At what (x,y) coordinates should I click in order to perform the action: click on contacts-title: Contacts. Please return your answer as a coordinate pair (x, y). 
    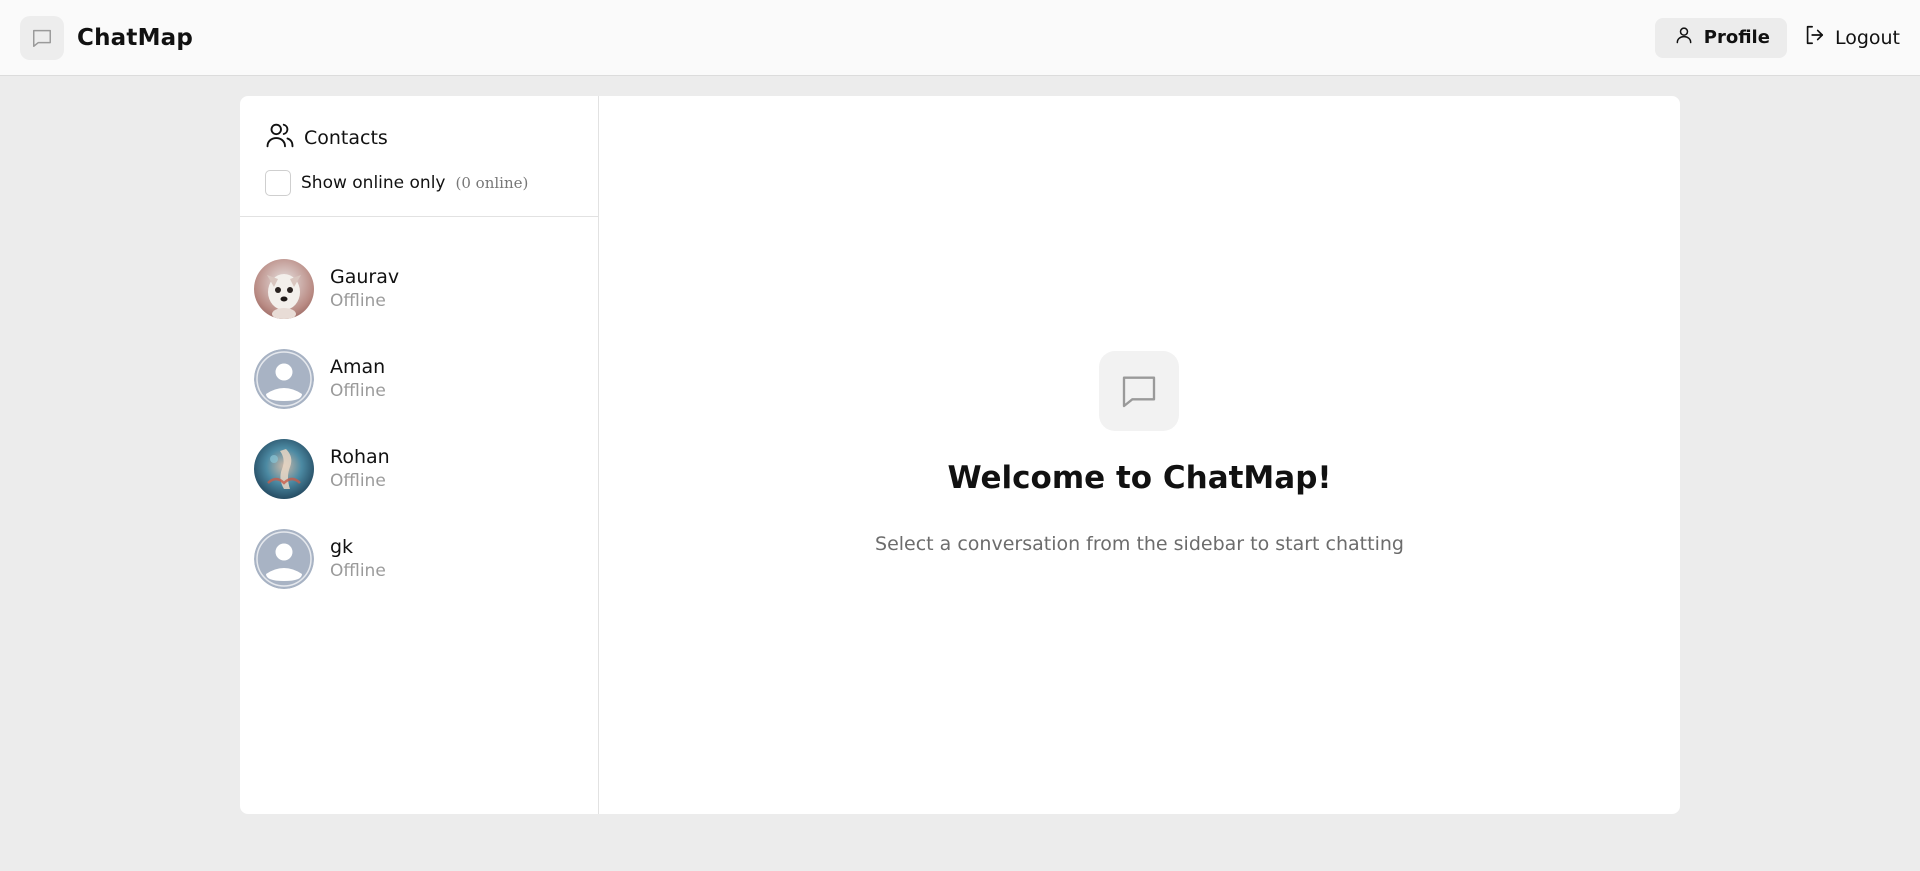
    Looking at the image, I should click on (346, 137).